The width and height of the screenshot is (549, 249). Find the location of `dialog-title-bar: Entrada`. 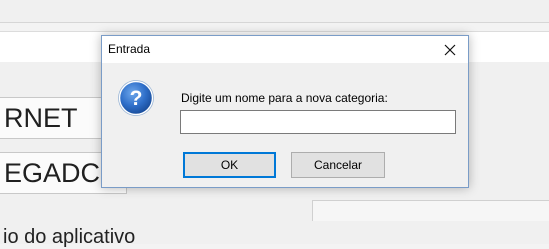

dialog-title-bar: Entrada is located at coordinates (285, 49).